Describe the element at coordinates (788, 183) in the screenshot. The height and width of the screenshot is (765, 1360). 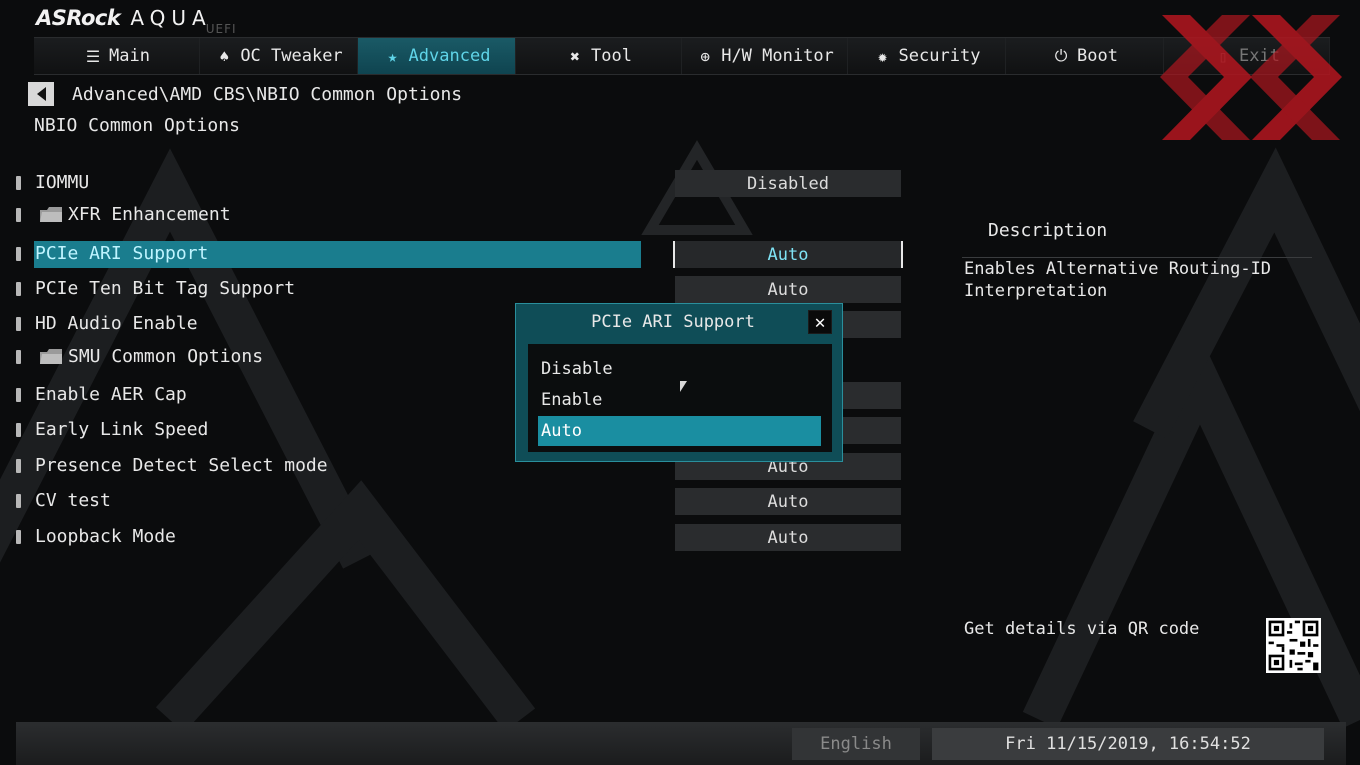
I see `setting-value: Disabled` at that location.